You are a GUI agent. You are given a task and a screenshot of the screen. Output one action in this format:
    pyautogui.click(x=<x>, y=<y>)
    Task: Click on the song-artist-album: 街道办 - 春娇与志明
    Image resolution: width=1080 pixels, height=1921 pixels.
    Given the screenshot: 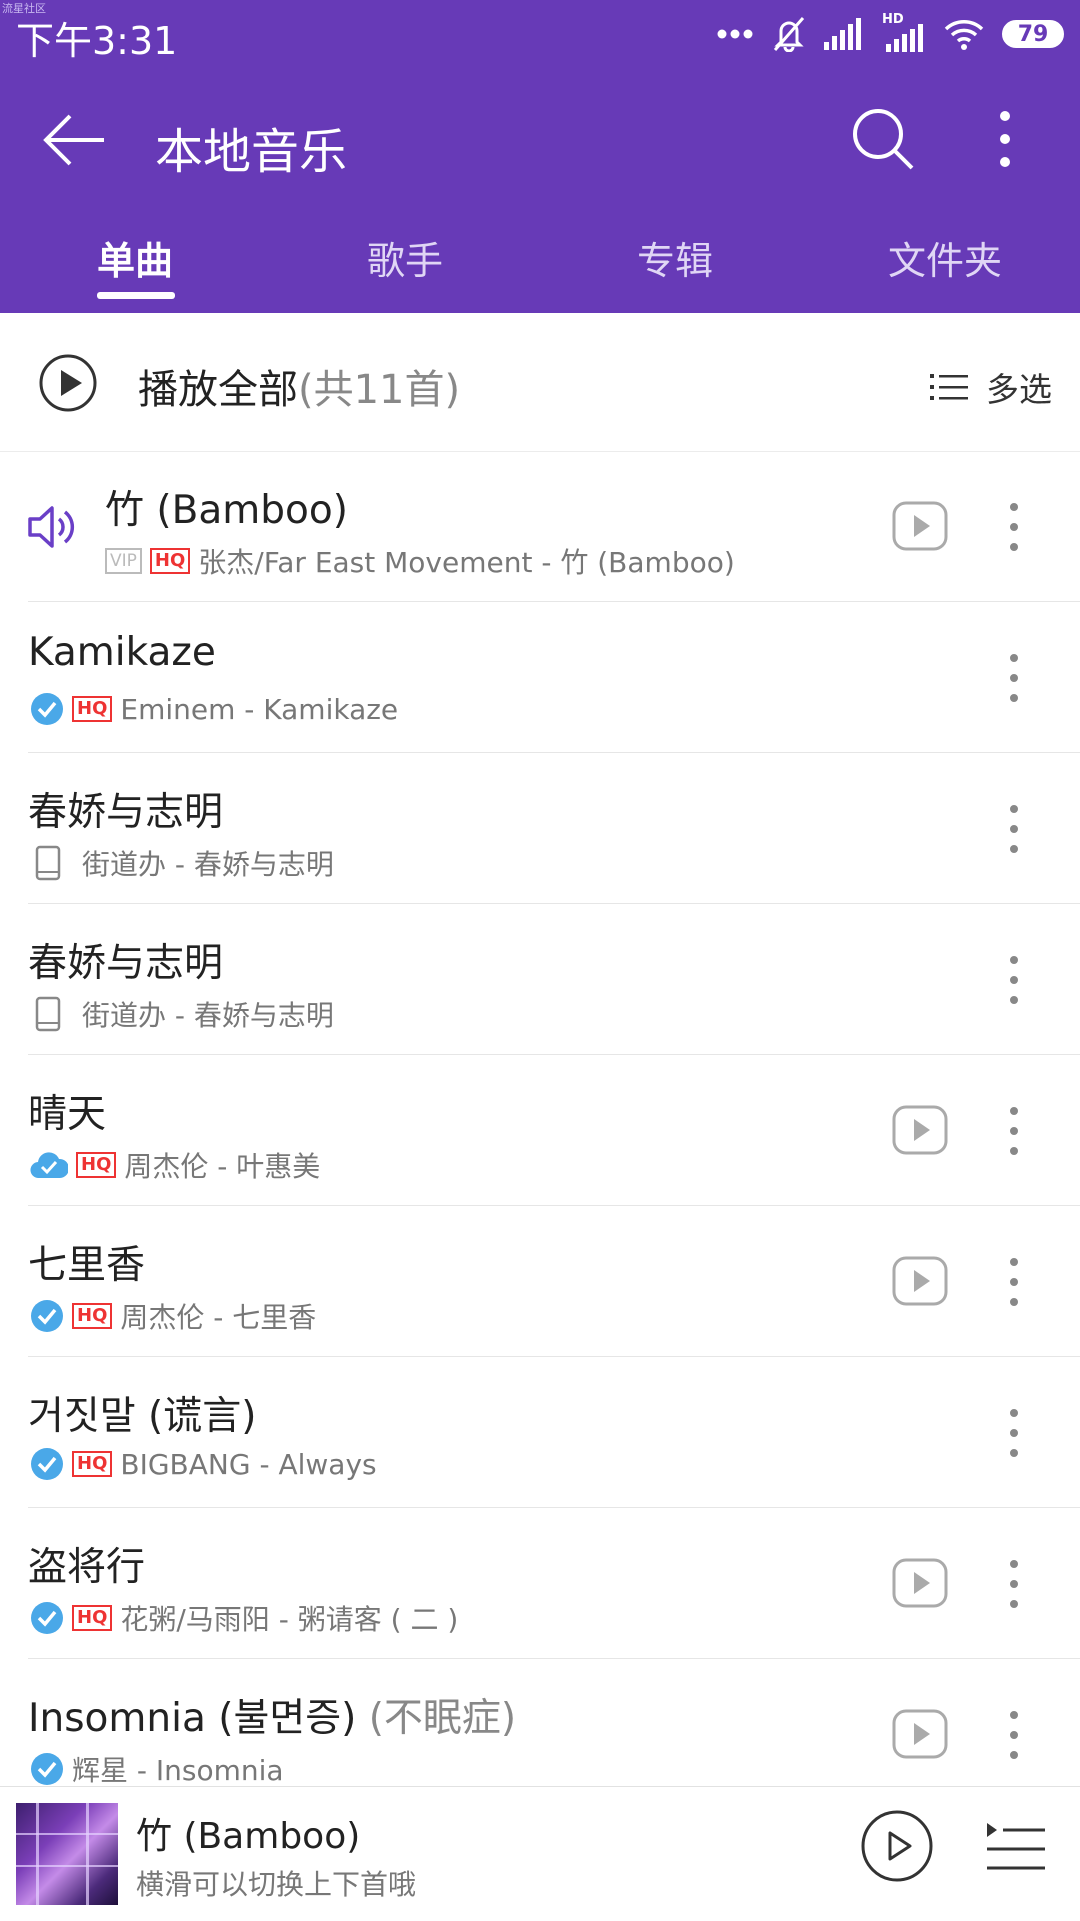 What is the action you would take?
    pyautogui.click(x=208, y=864)
    